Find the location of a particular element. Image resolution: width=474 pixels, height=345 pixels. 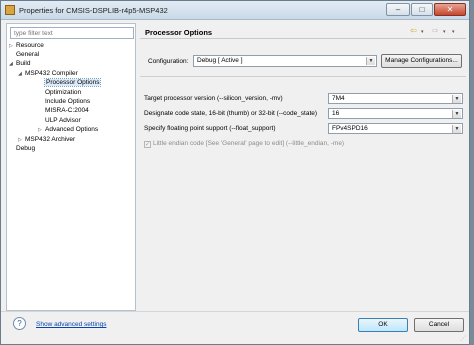

resize-grip-icon: ⋰ is located at coordinates (464, 339).